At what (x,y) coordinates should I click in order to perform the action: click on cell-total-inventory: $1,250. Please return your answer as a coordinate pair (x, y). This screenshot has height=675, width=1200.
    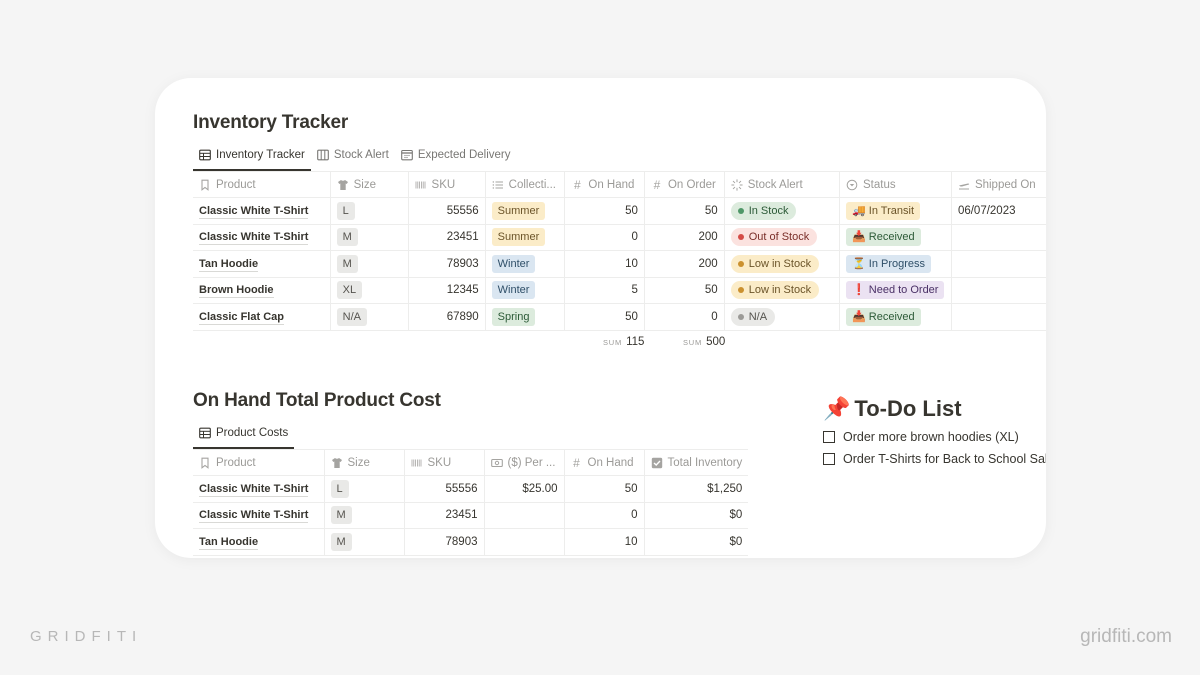
    Looking at the image, I should click on (696, 489).